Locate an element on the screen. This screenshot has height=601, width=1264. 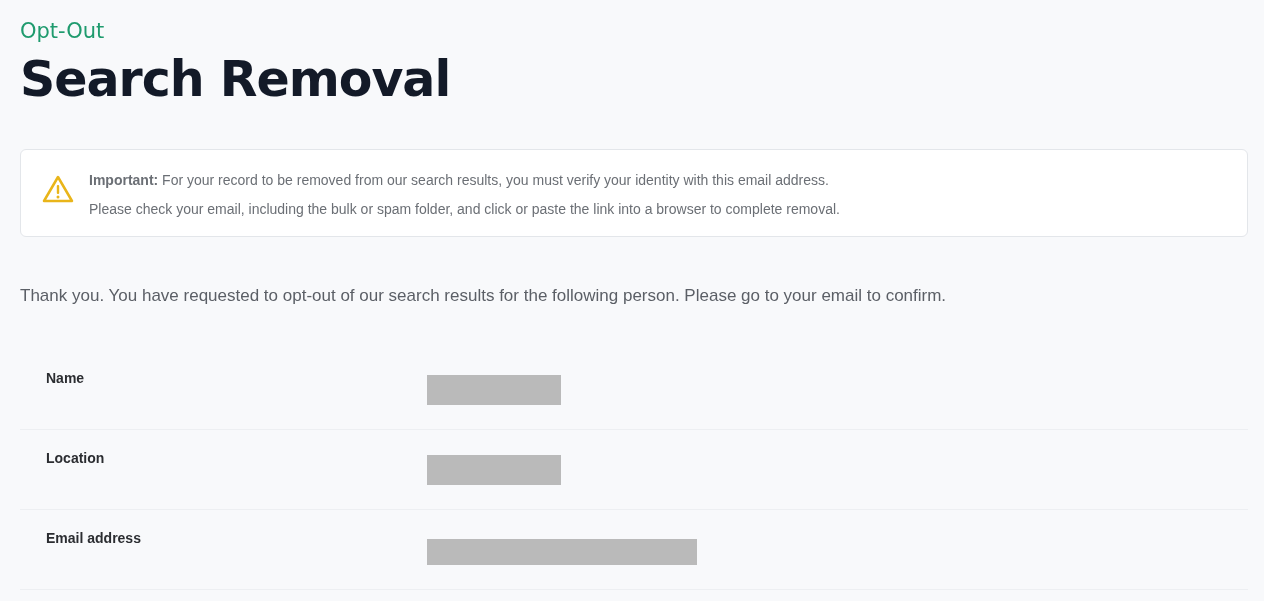
confirmation-message: Thank you. You have requested to opt-out of our search results for the following person. Please go to your email to confirm. is located at coordinates (484, 296).